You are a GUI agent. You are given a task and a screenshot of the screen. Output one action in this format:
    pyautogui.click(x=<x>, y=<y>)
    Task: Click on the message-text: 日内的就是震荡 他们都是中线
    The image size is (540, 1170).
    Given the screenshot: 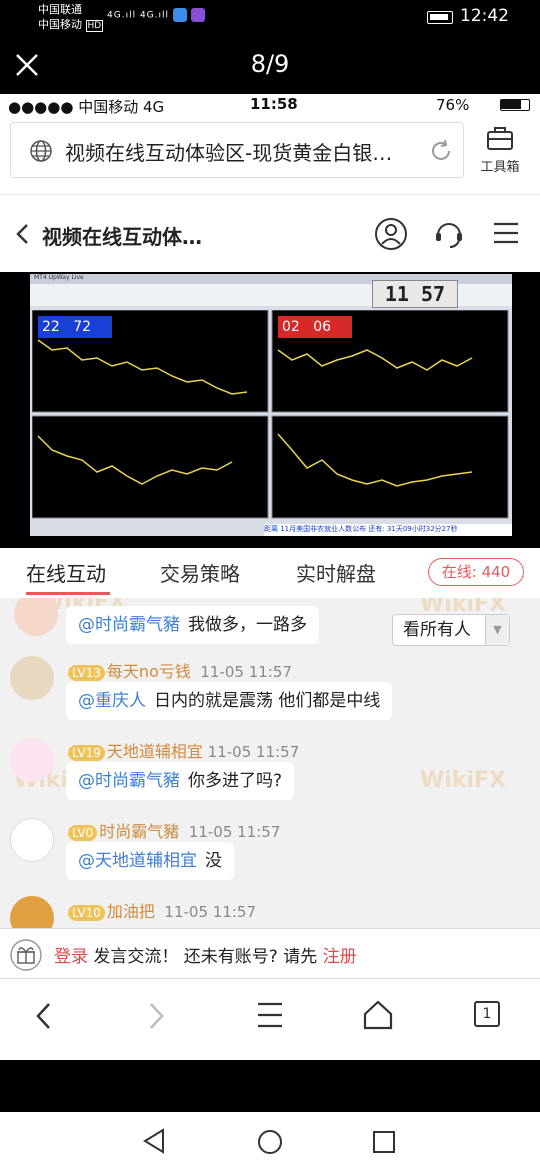 What is the action you would take?
    pyautogui.click(x=267, y=701)
    